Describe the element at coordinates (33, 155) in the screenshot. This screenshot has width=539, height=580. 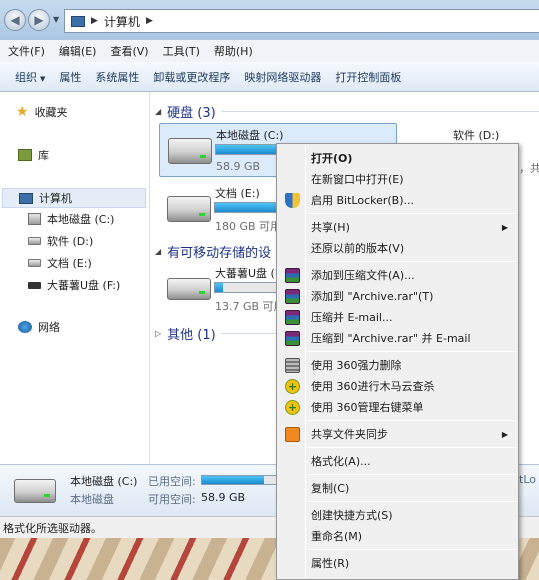
I see `nav-libraries: 库` at that location.